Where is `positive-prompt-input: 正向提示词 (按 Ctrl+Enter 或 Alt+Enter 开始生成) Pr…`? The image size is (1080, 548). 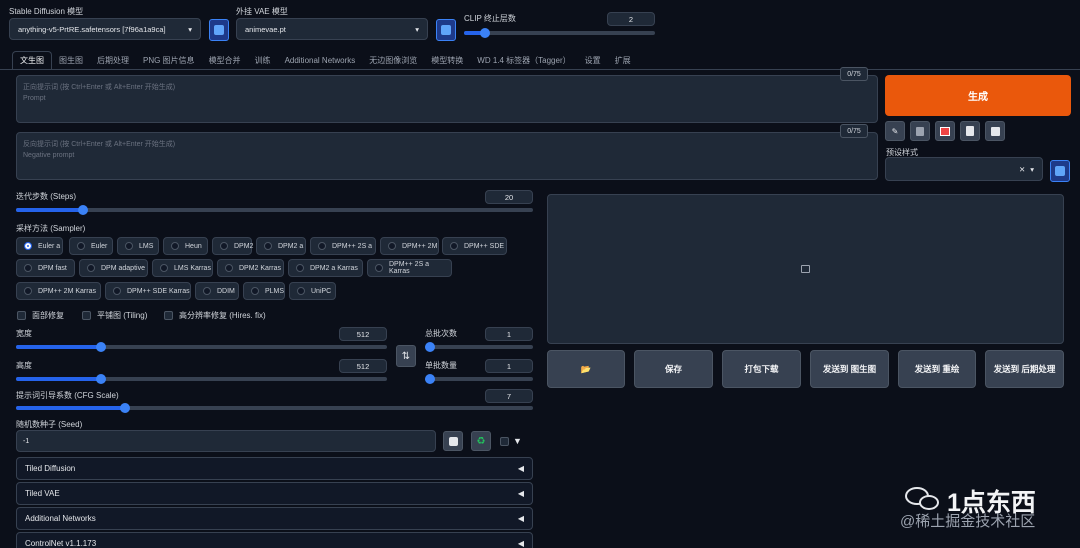 positive-prompt-input: 正向提示词 (按 Ctrl+Enter 或 Alt+Enter 开始生成) Pr… is located at coordinates (447, 99).